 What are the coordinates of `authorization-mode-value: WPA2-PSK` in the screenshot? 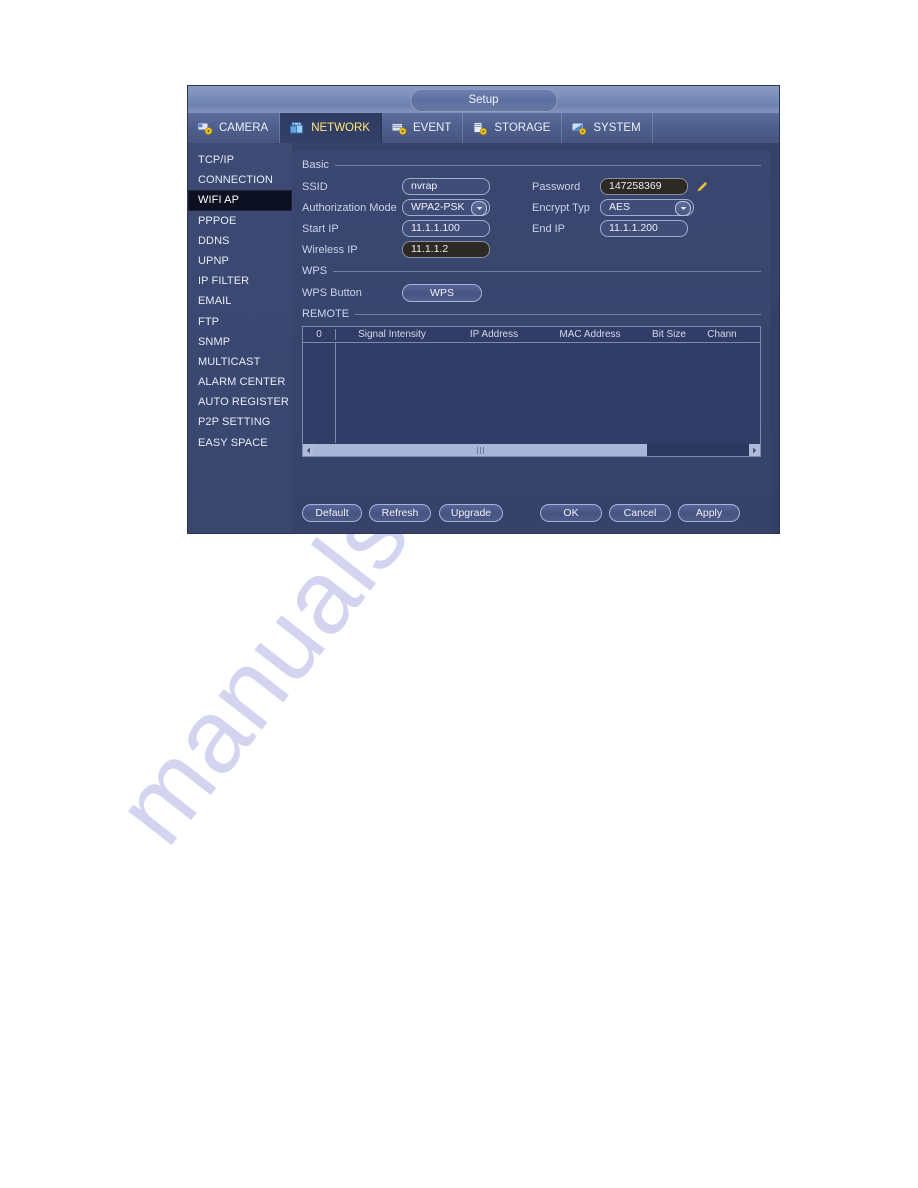 It's located at (438, 207).